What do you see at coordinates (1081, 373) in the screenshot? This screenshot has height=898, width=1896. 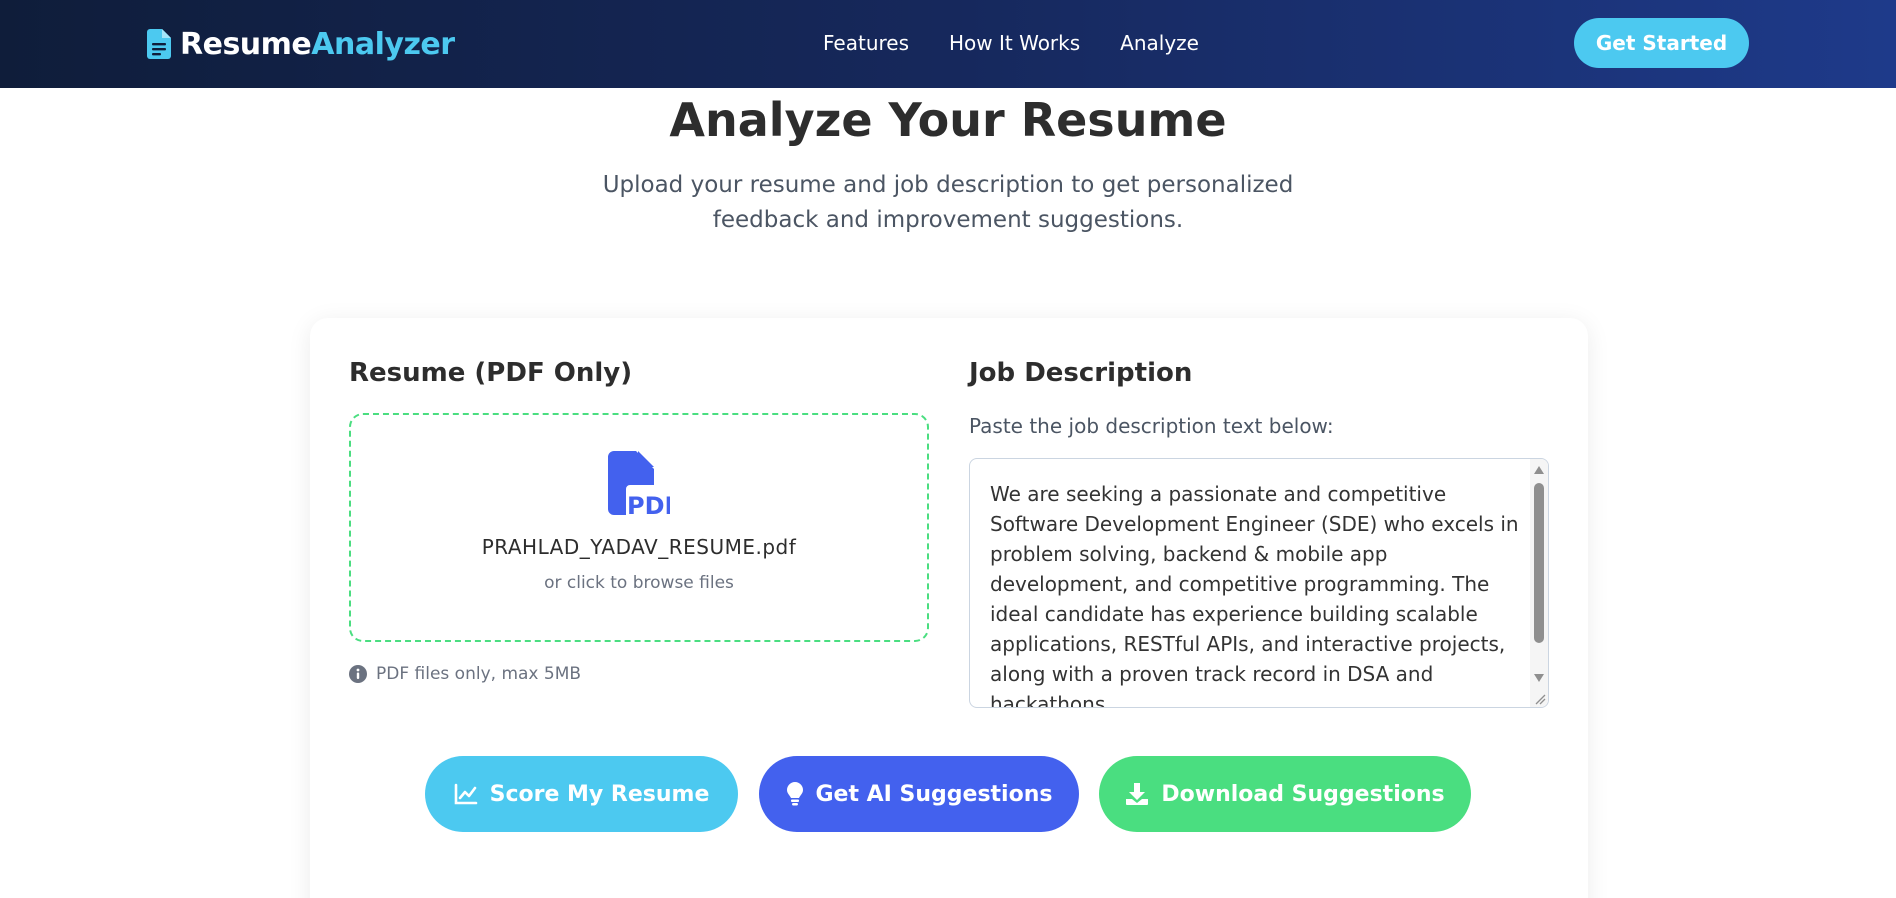 I see `job-section-title: Job Description` at bounding box center [1081, 373].